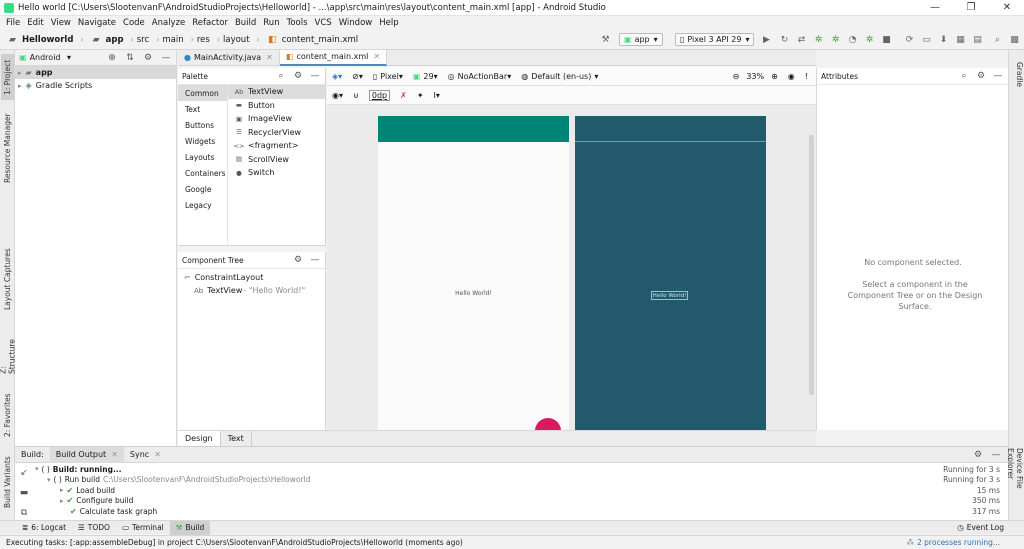 Image resolution: width=1024 pixels, height=549 pixels. Describe the element at coordinates (51, 57) in the screenshot. I see `project-view-select: Android ▾` at that location.